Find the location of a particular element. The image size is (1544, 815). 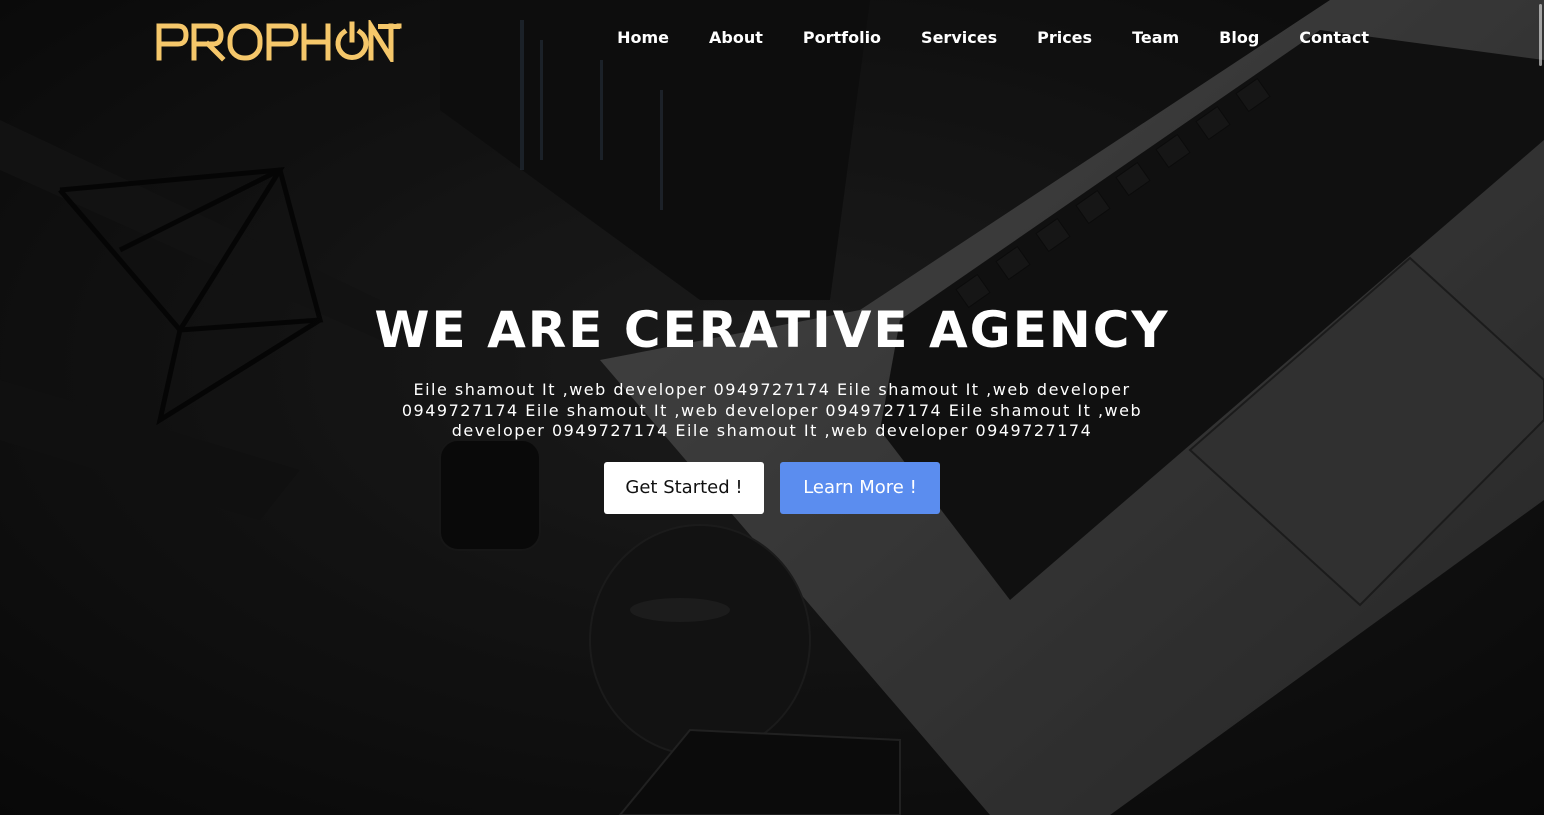

brand-logo is located at coordinates (279, 41).